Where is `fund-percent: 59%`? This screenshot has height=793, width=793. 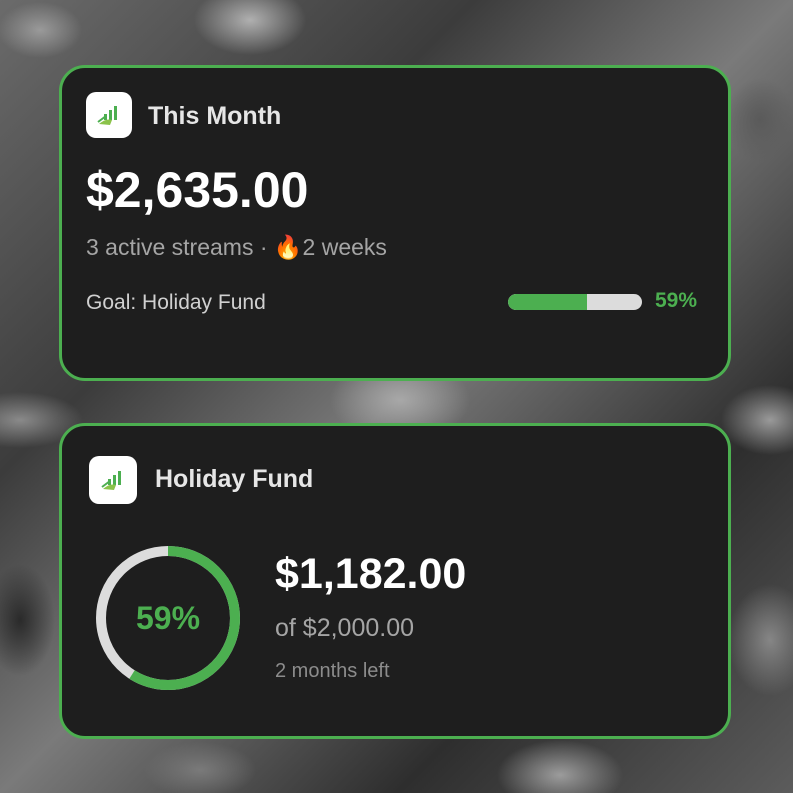 fund-percent: 59% is located at coordinates (168, 617).